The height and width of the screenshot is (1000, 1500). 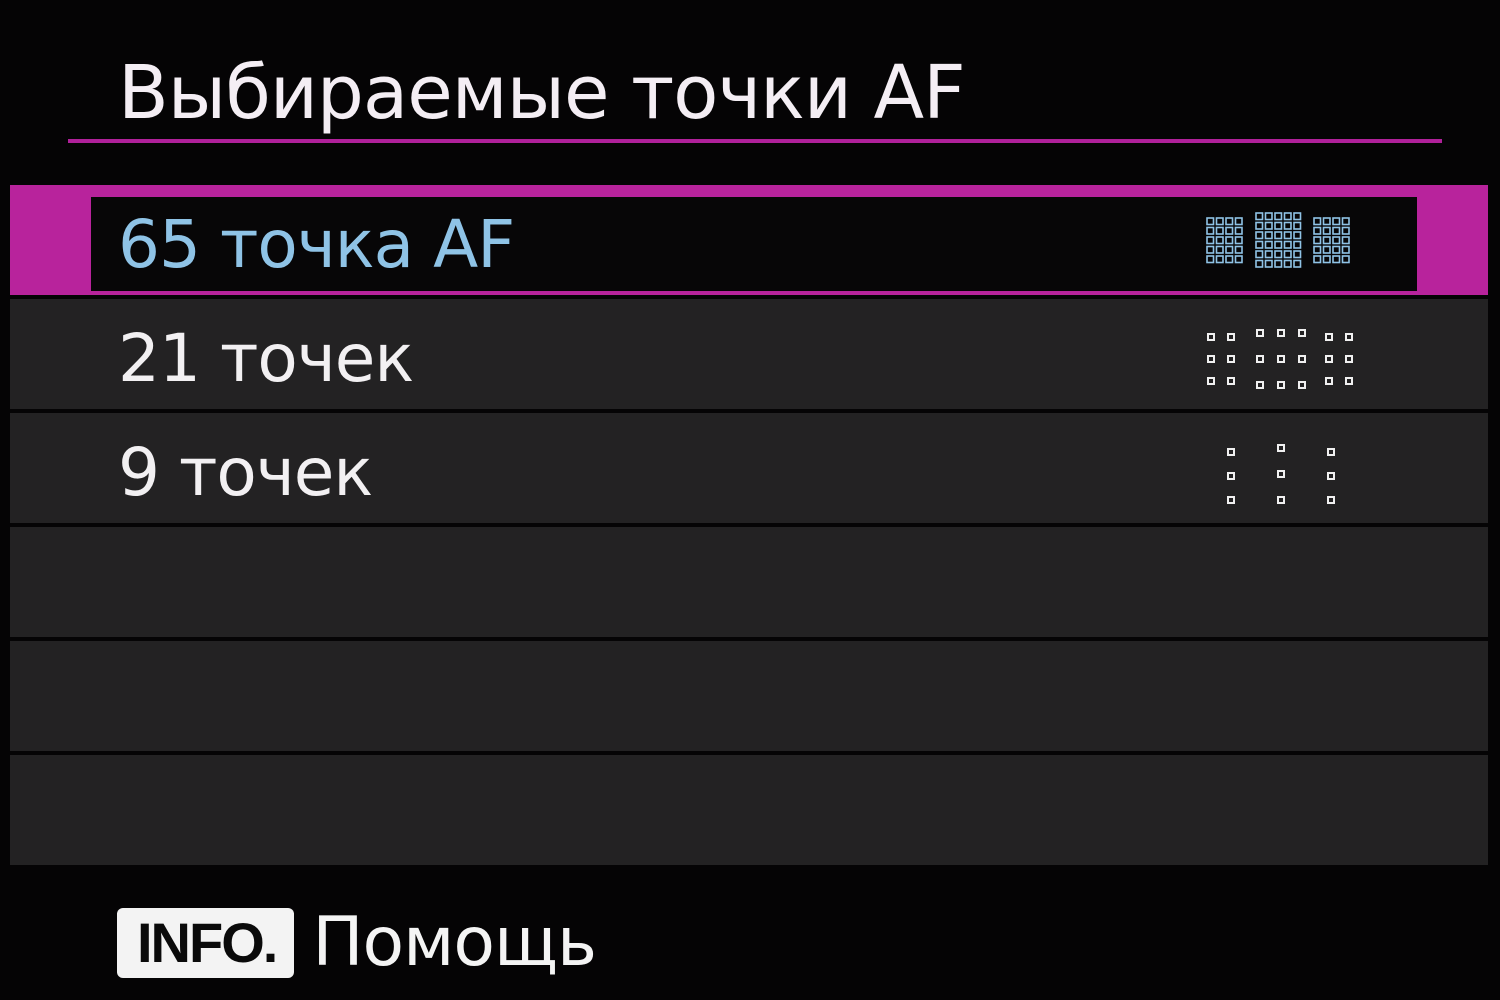 I want to click on info-button: INFO., so click(x=206, y=943).